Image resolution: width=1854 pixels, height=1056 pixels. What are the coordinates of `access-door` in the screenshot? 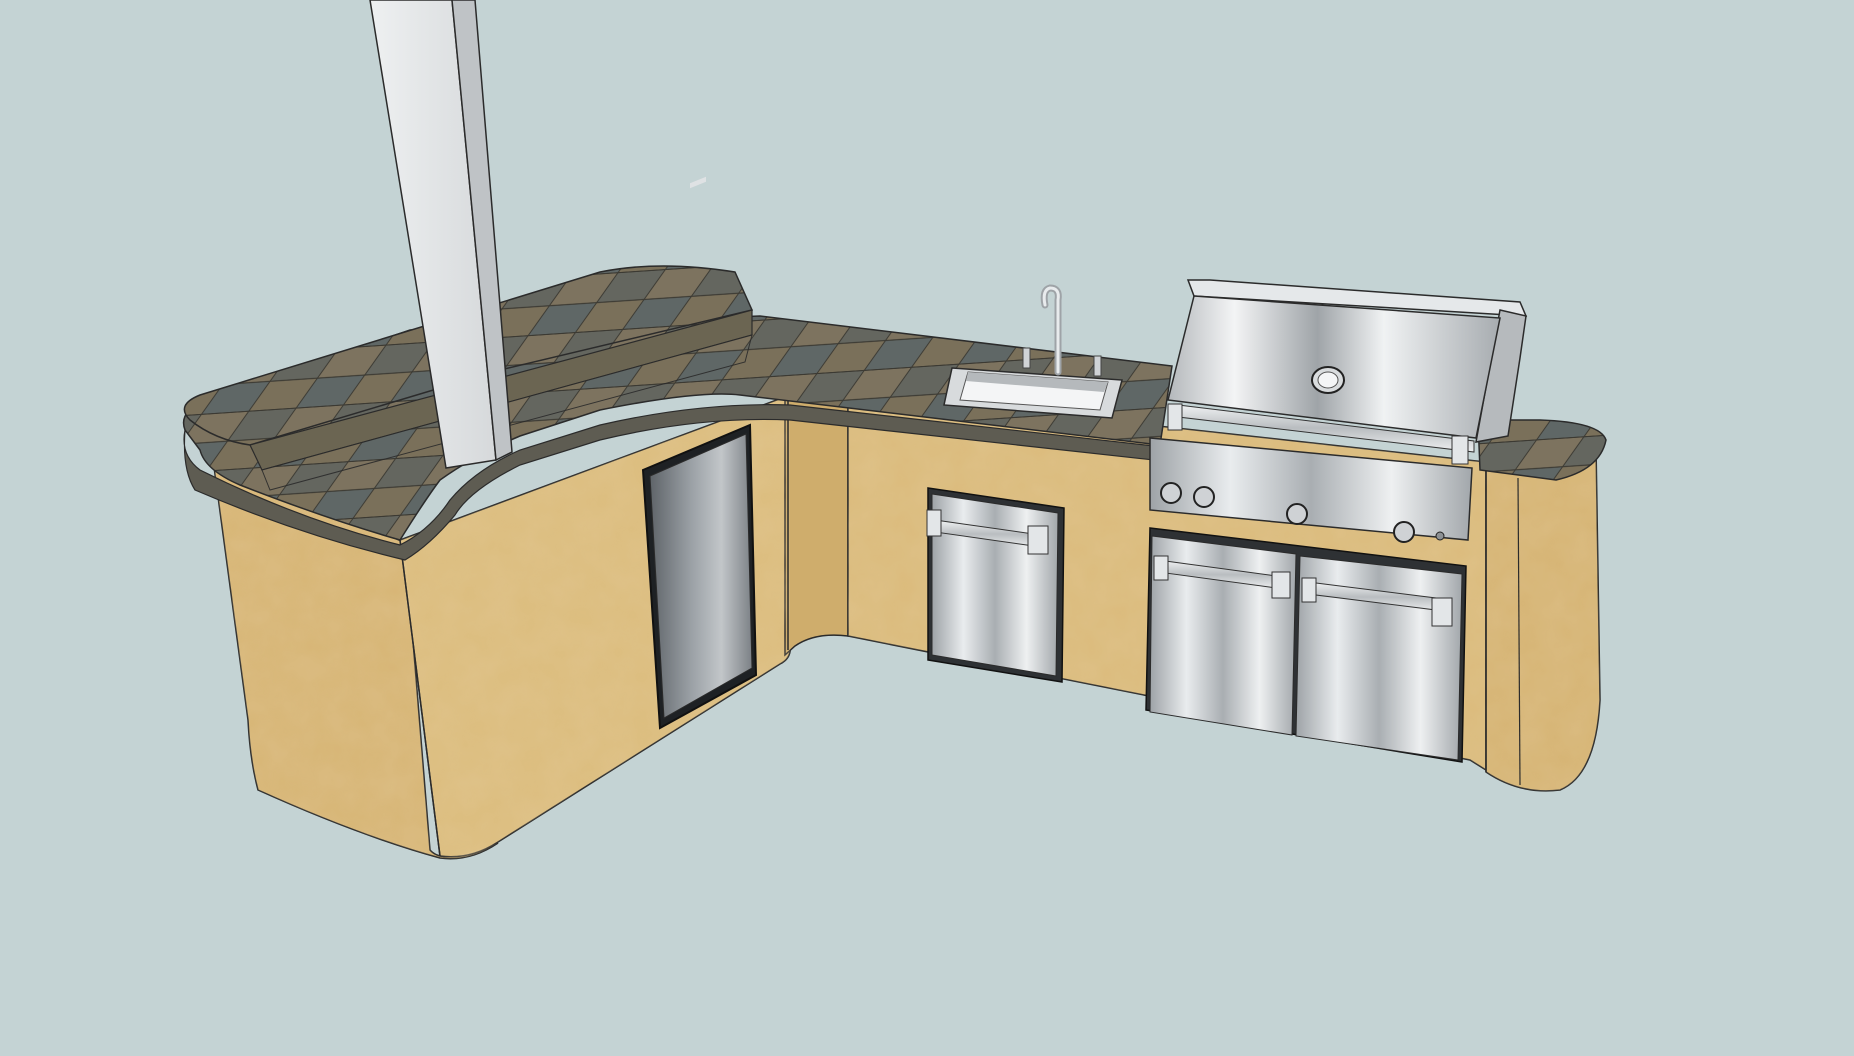 It's located at (995, 585).